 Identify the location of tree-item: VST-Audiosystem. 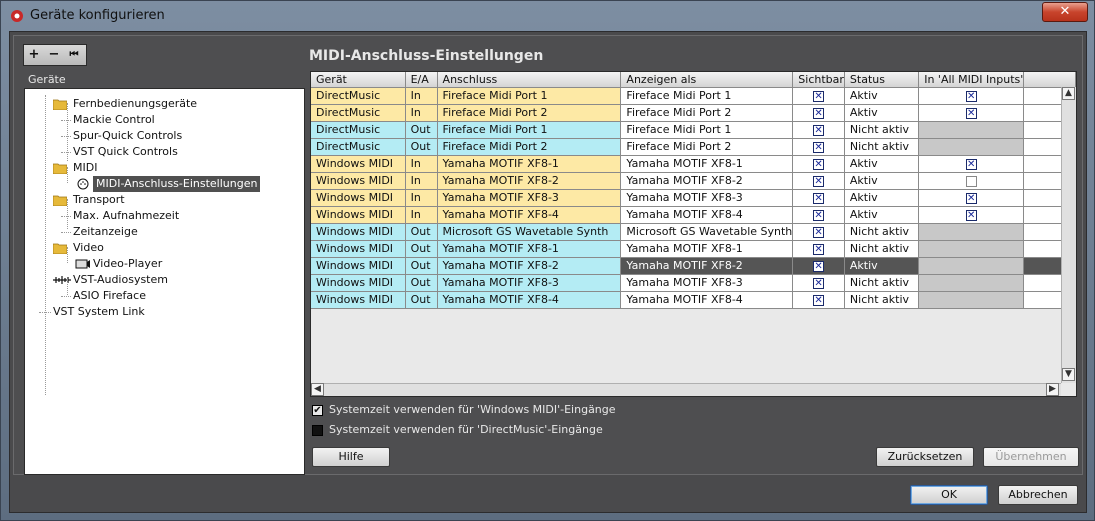
(160, 280).